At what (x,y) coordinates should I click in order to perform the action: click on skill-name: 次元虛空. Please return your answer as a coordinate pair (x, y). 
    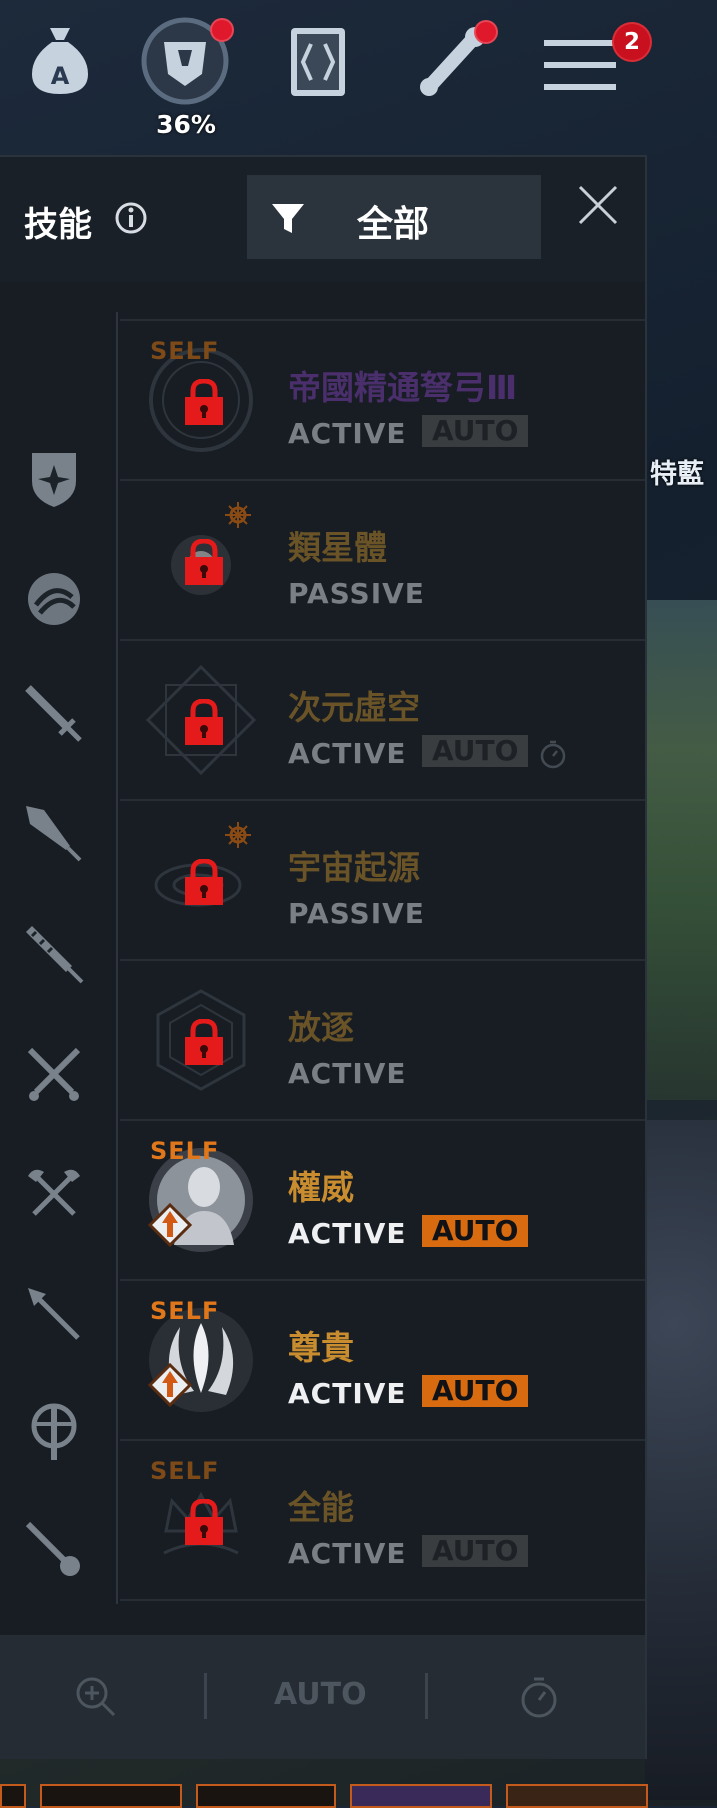
    Looking at the image, I should click on (354, 707).